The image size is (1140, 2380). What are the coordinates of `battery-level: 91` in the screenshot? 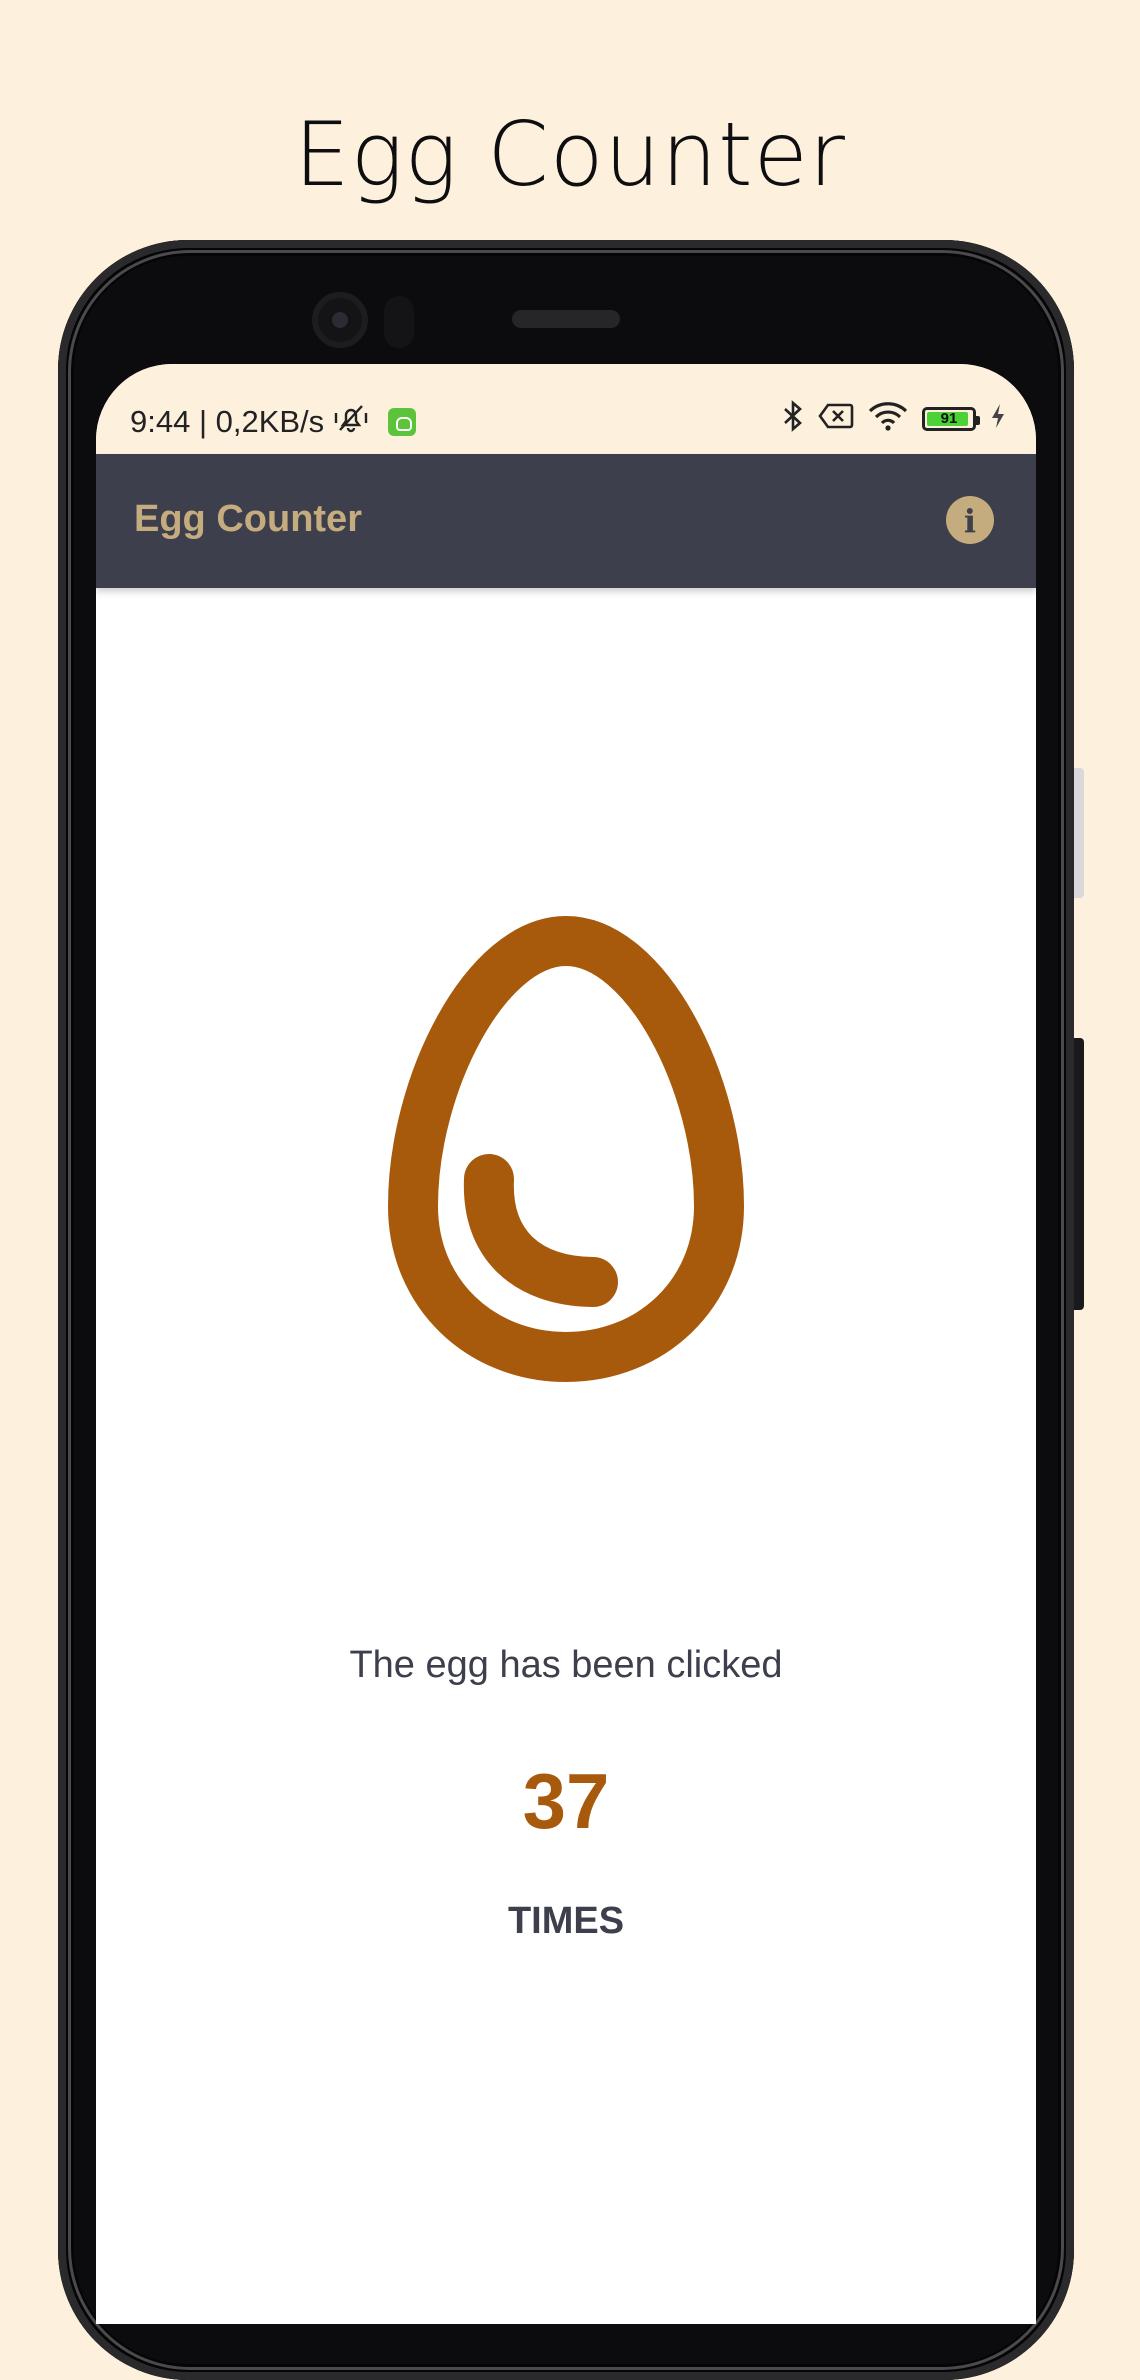 It's located at (949, 418).